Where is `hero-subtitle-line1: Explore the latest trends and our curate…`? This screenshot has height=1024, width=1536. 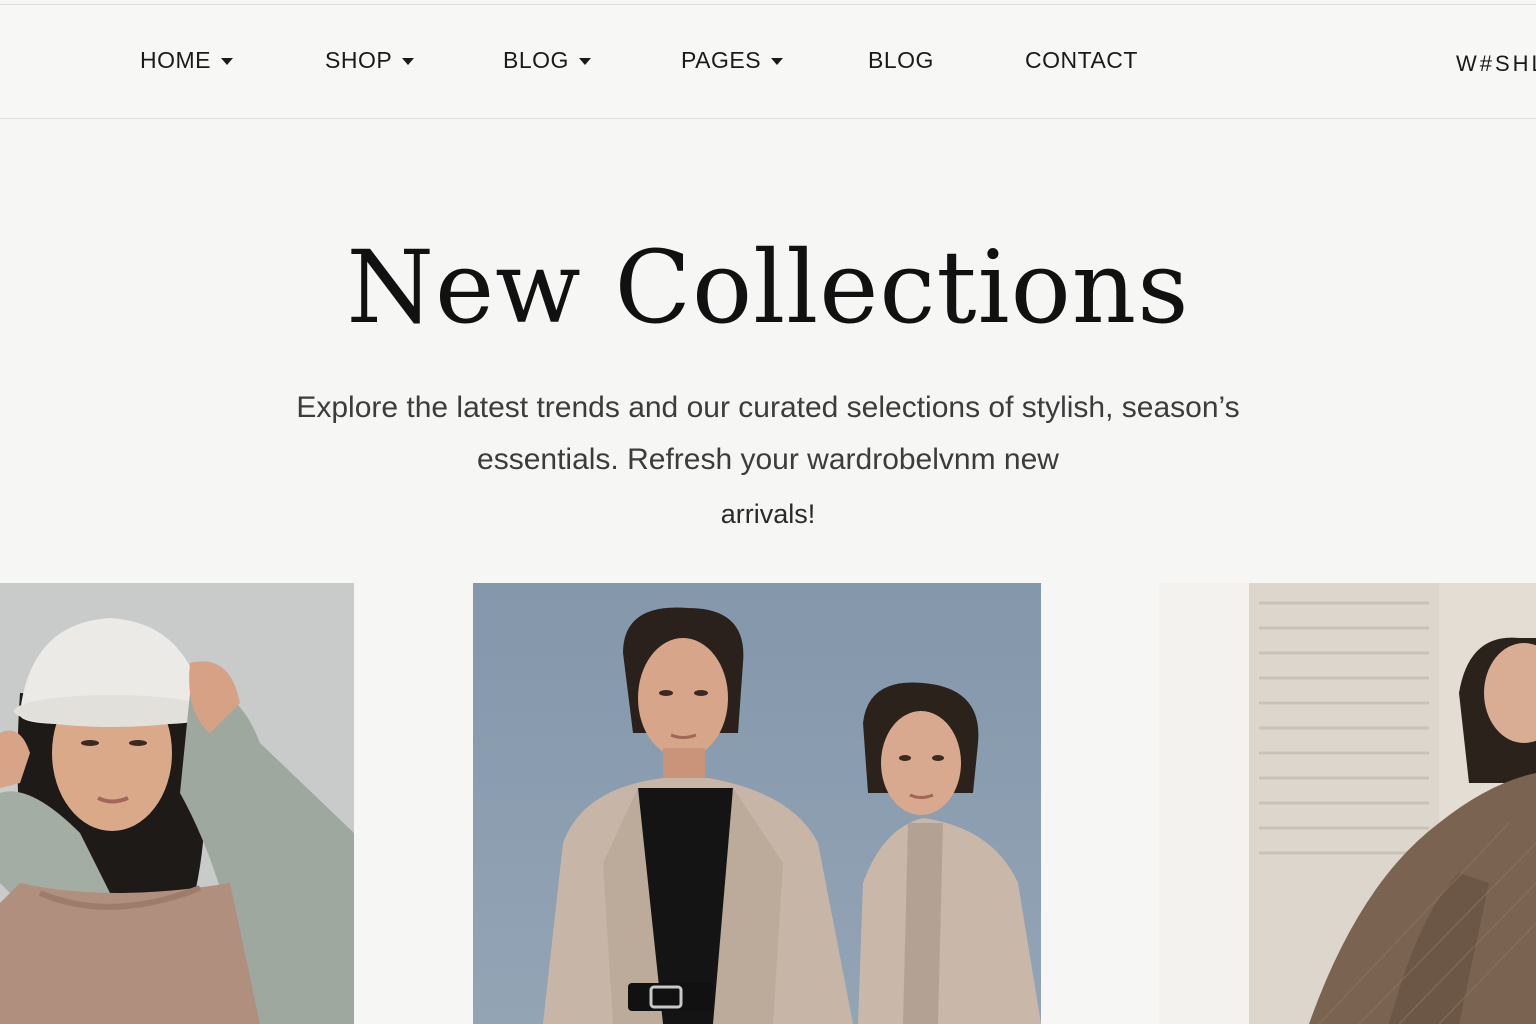 hero-subtitle-line1: Explore the latest trends and our curate… is located at coordinates (768, 407).